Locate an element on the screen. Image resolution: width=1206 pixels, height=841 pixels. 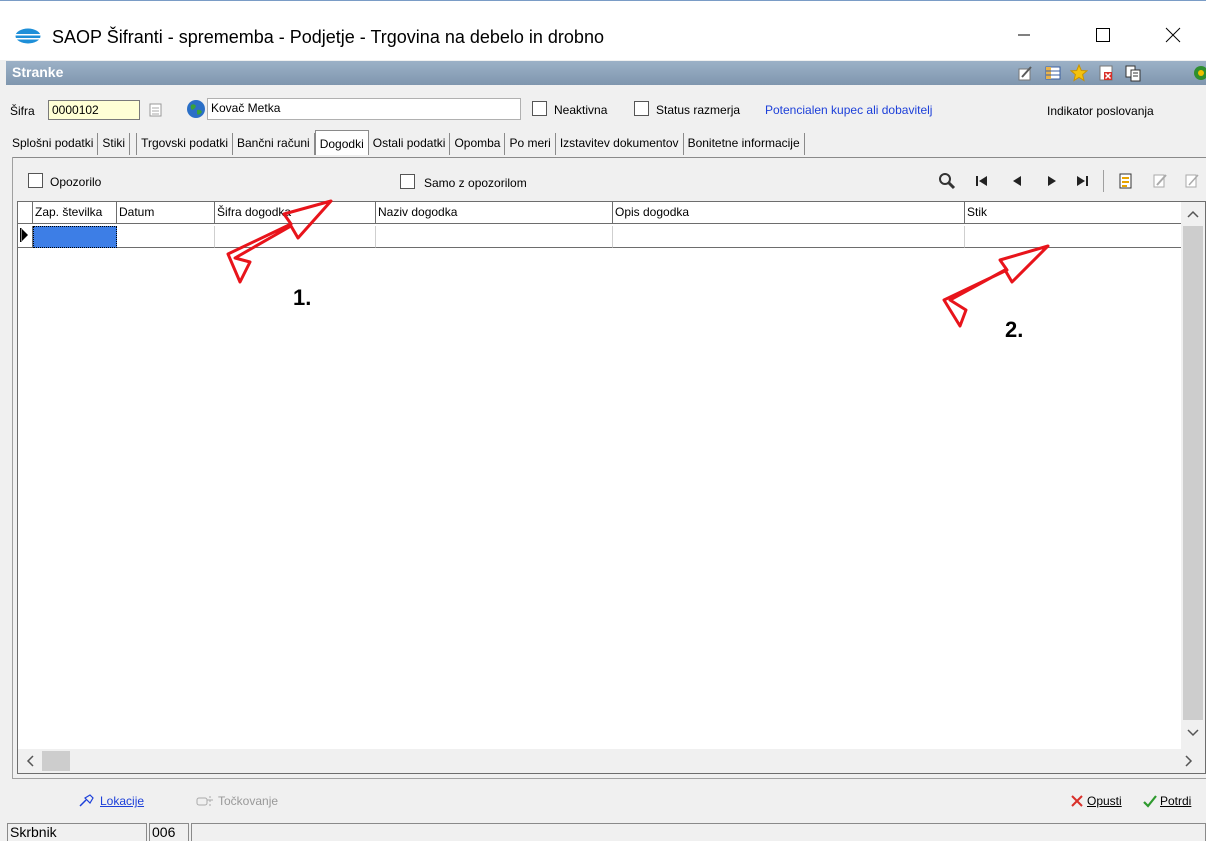
search-icon is located at coordinates (947, 181).